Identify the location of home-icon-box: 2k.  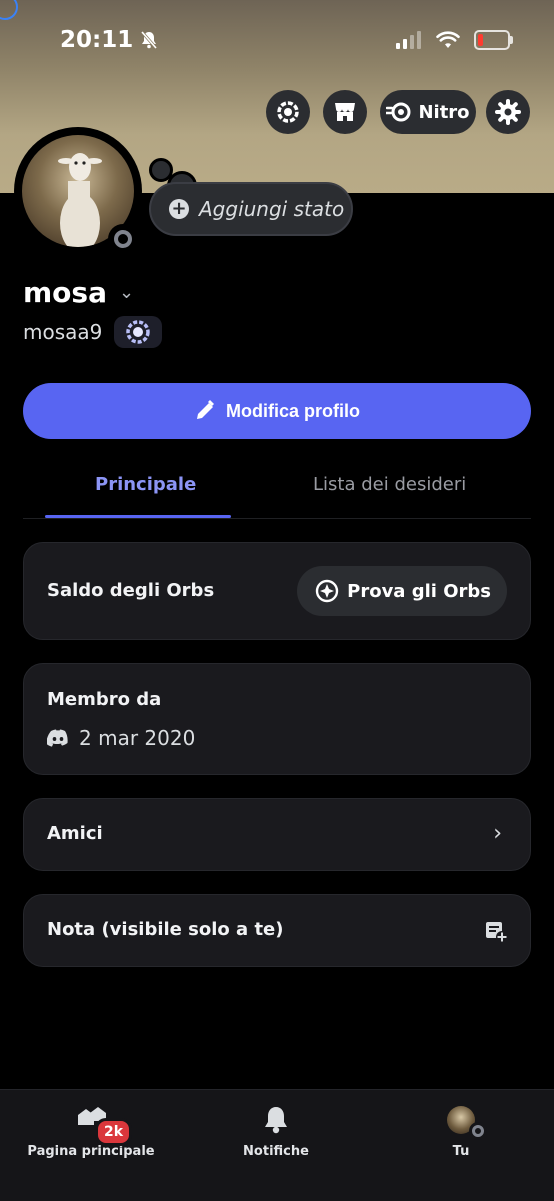
(102, 1125).